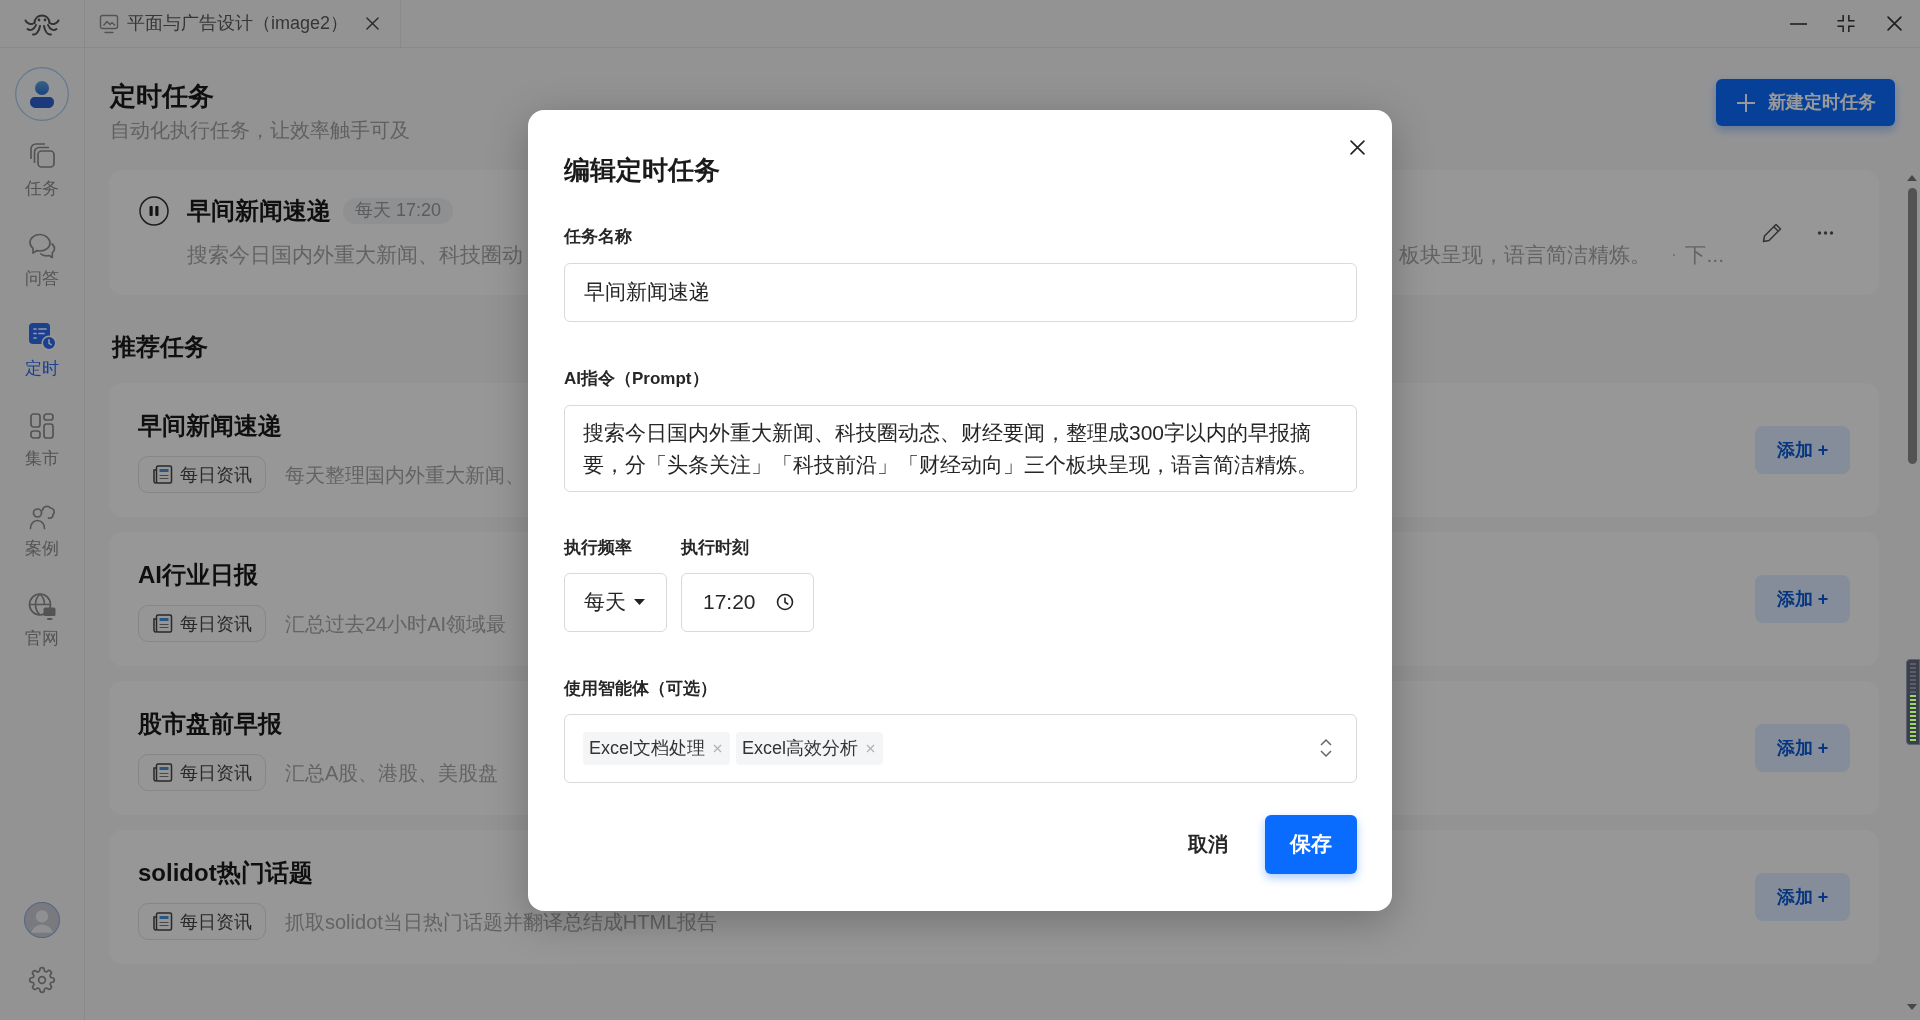 This screenshot has width=1920, height=1020. I want to click on scroll-down-icon, so click(1912, 1007).